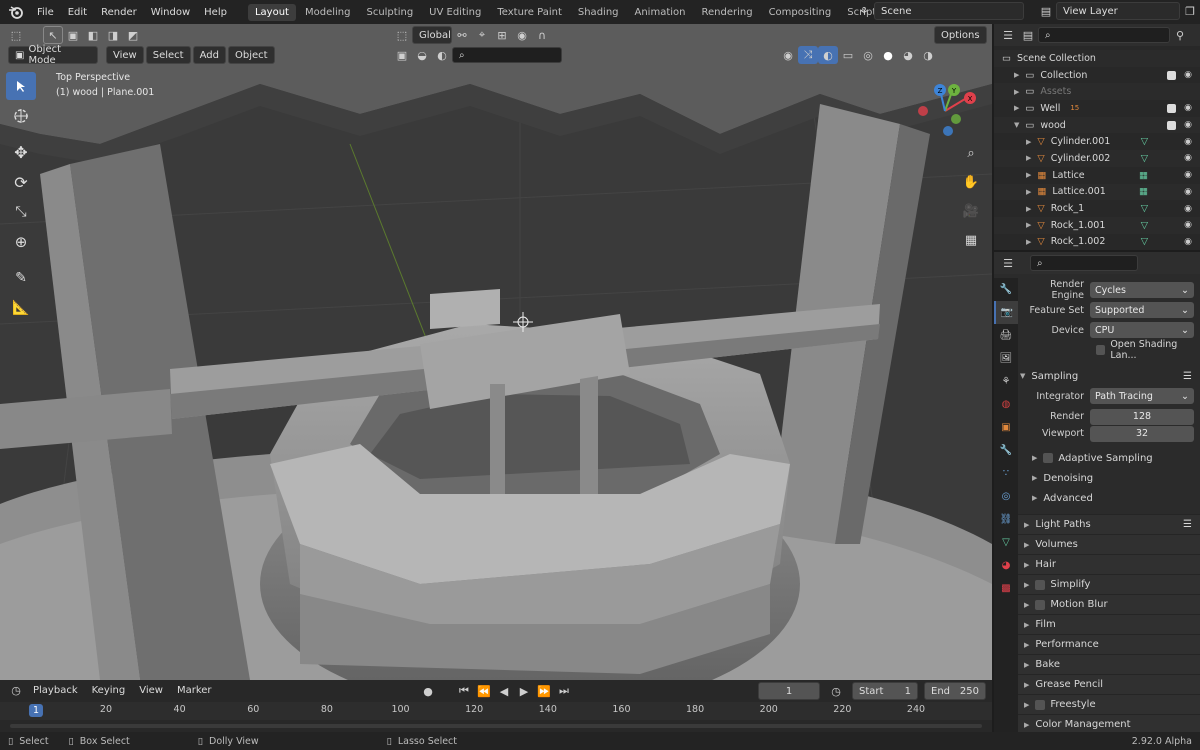 This screenshot has height=750, width=1200. Describe the element at coordinates (524, 691) in the screenshot. I see `play-icon: ▶` at that location.